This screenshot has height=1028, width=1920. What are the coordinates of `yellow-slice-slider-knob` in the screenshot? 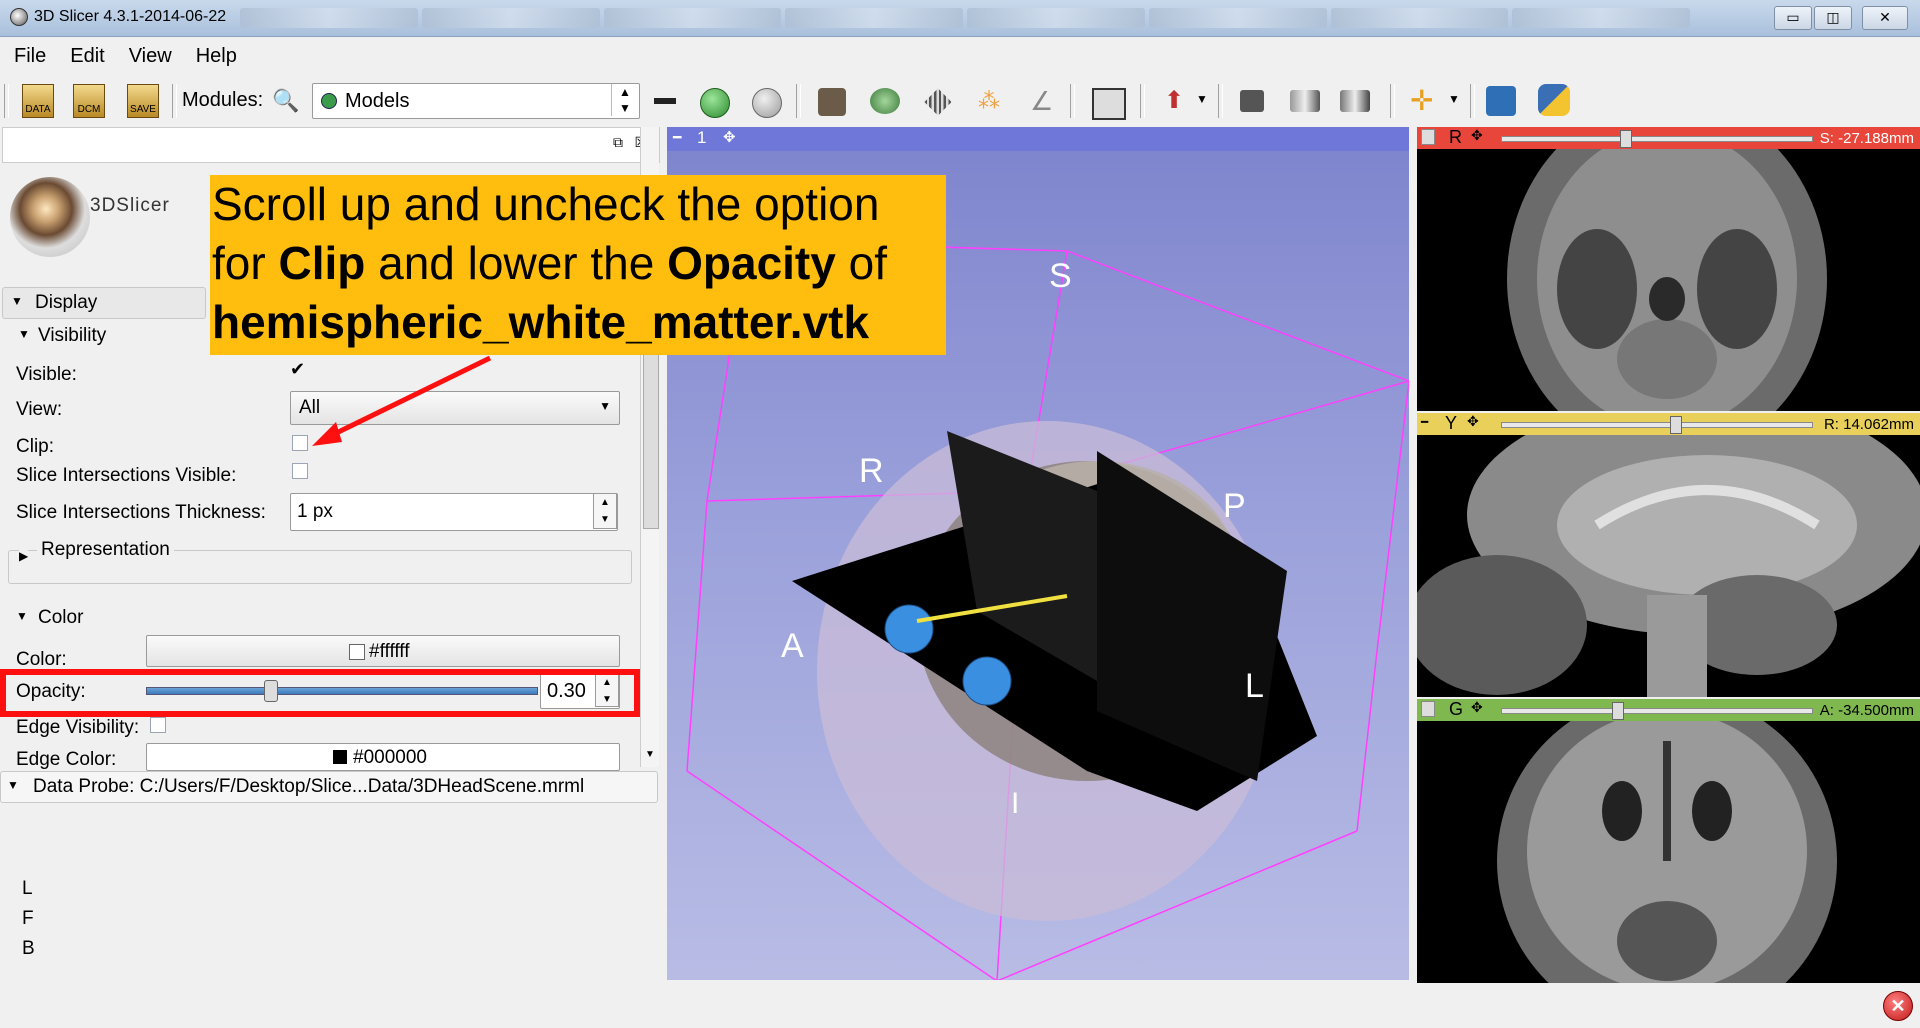 It's located at (1676, 425).